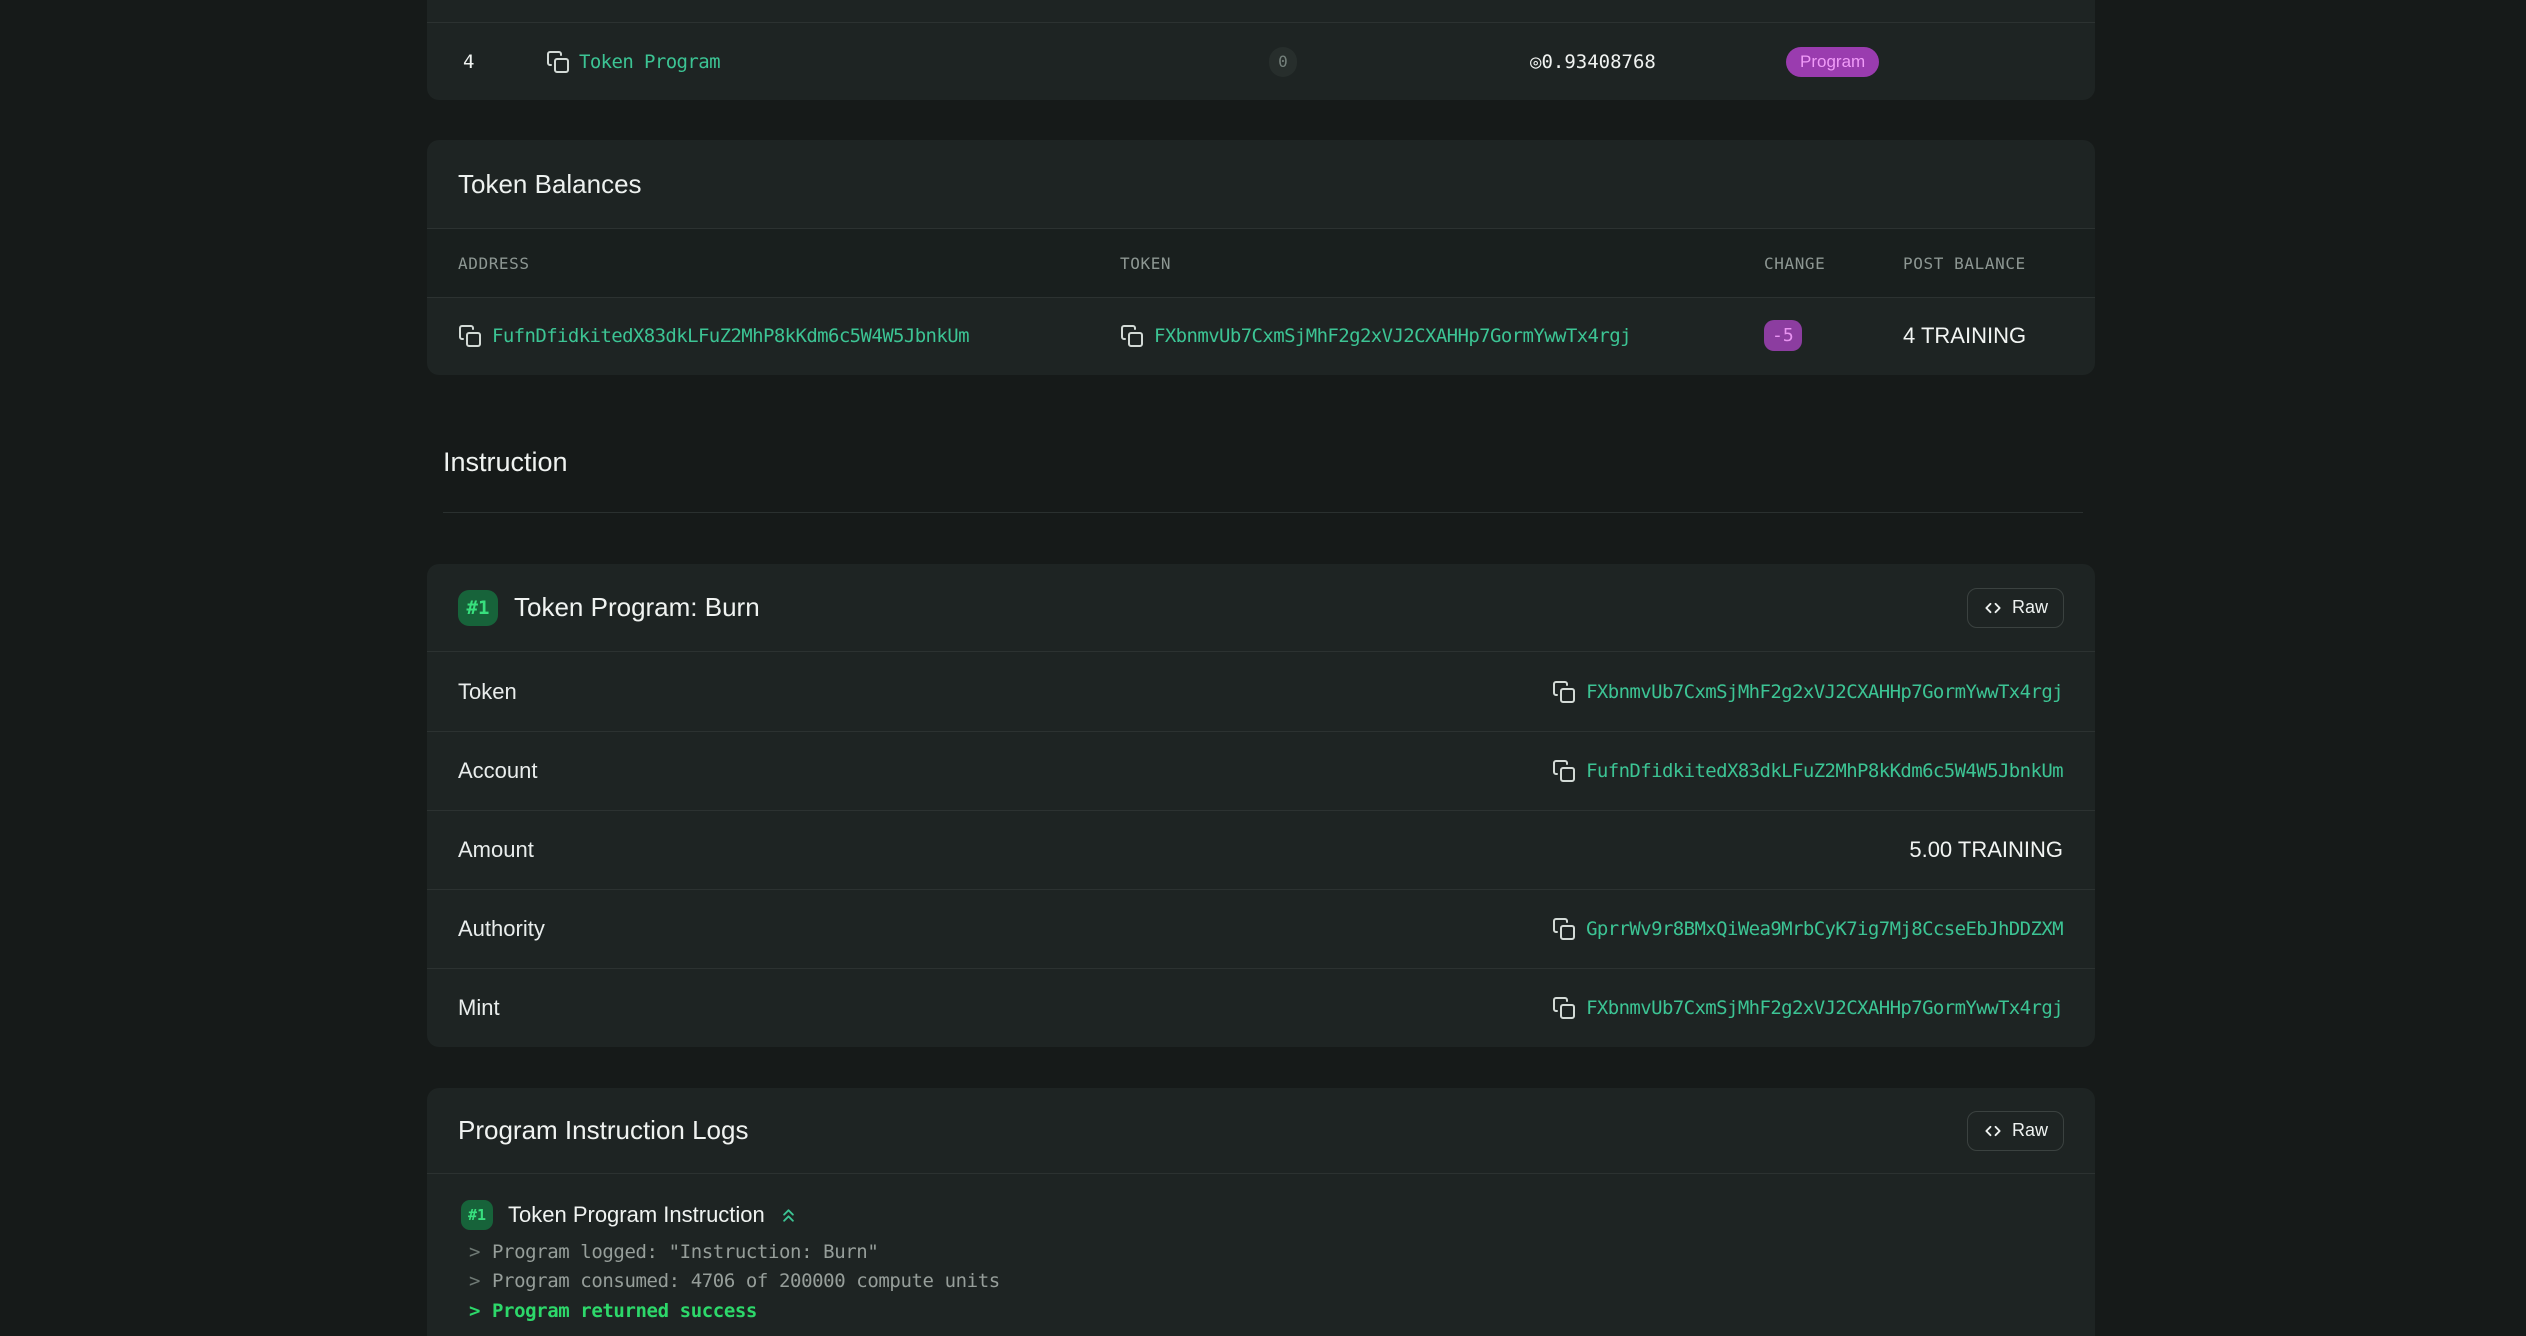  Describe the element at coordinates (1965, 335) in the screenshot. I see `post-balance-value: 4 TRAINING` at that location.